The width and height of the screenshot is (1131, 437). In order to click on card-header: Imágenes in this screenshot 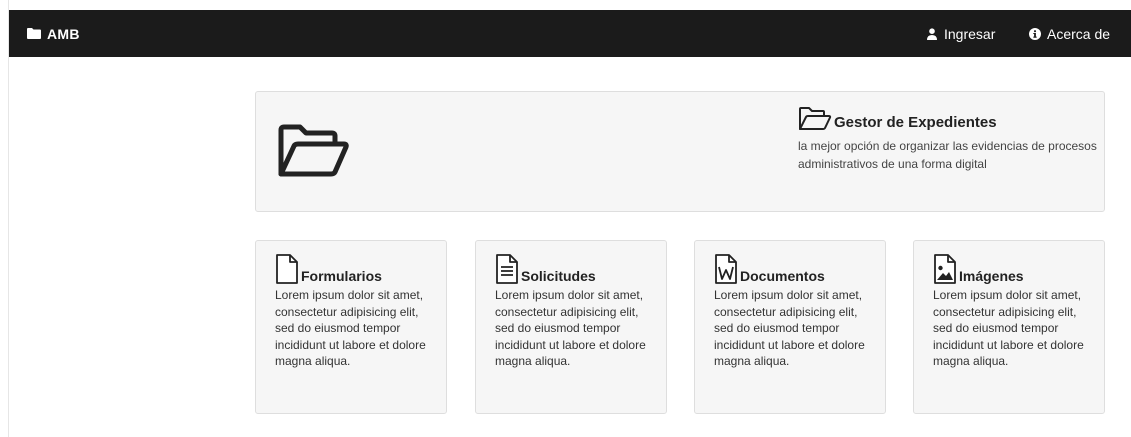, I will do `click(978, 268)`.